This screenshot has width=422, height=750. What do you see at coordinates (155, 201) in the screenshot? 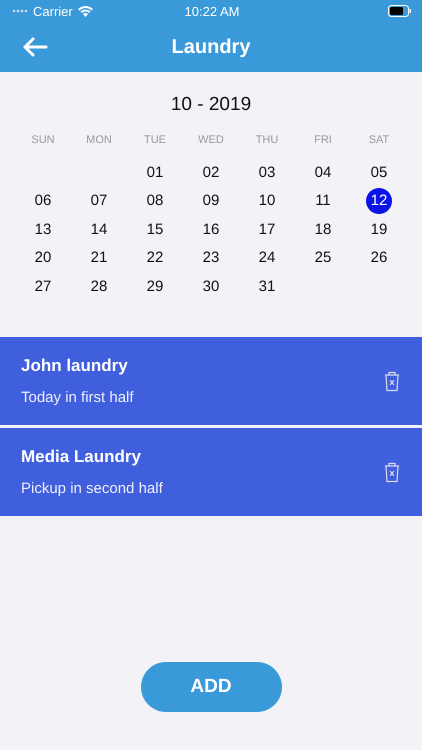
I see `calendar-day: 08` at bounding box center [155, 201].